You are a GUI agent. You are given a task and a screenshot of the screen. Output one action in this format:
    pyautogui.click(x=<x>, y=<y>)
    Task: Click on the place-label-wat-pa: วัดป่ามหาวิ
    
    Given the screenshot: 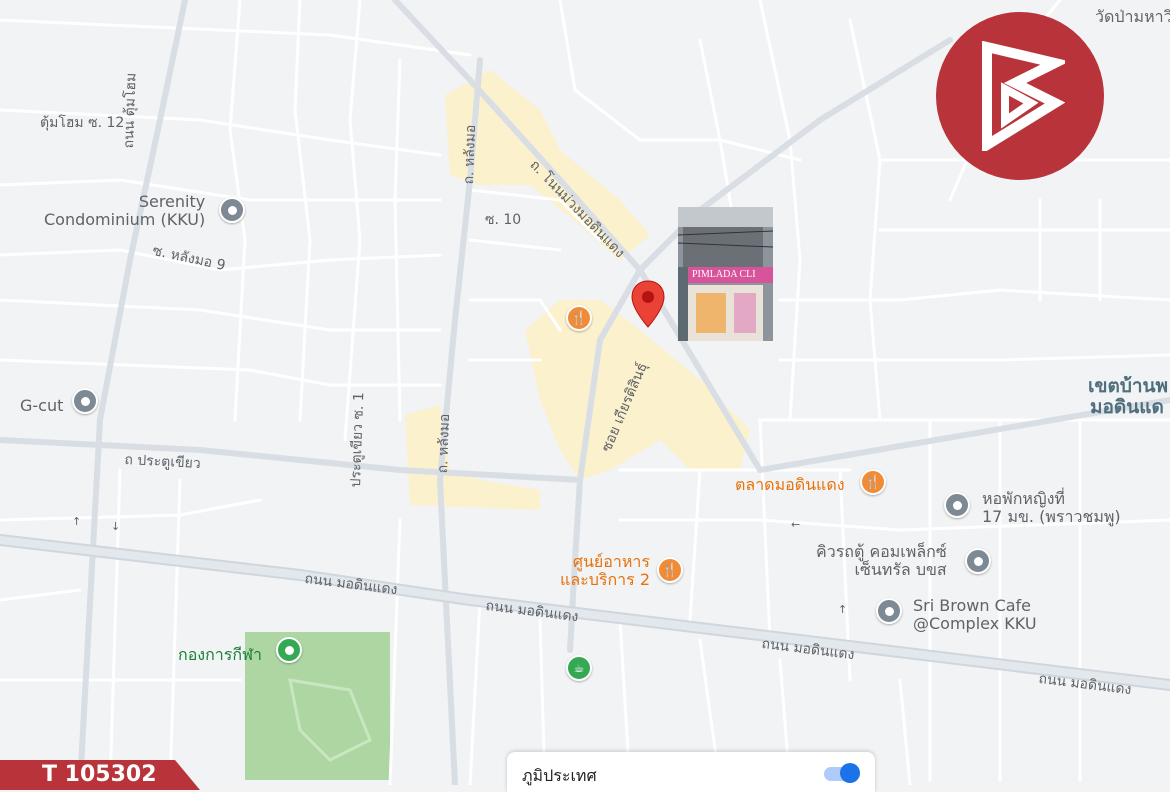 What is the action you would take?
    pyautogui.click(x=1132, y=16)
    